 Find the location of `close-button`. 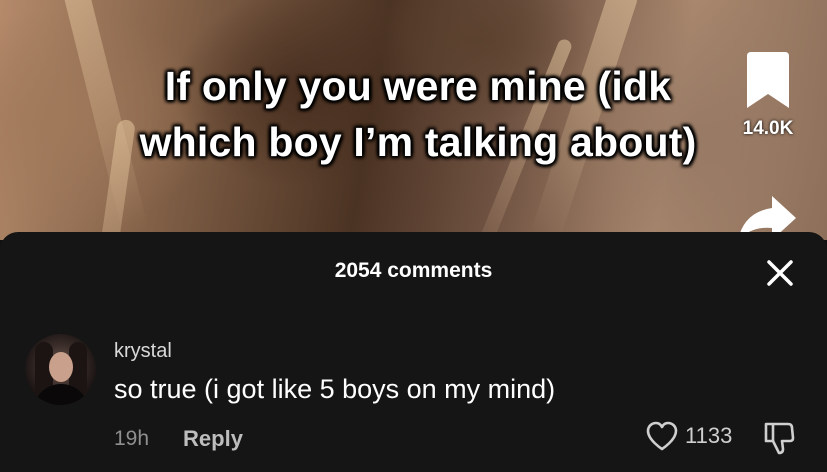

close-button is located at coordinates (780, 273).